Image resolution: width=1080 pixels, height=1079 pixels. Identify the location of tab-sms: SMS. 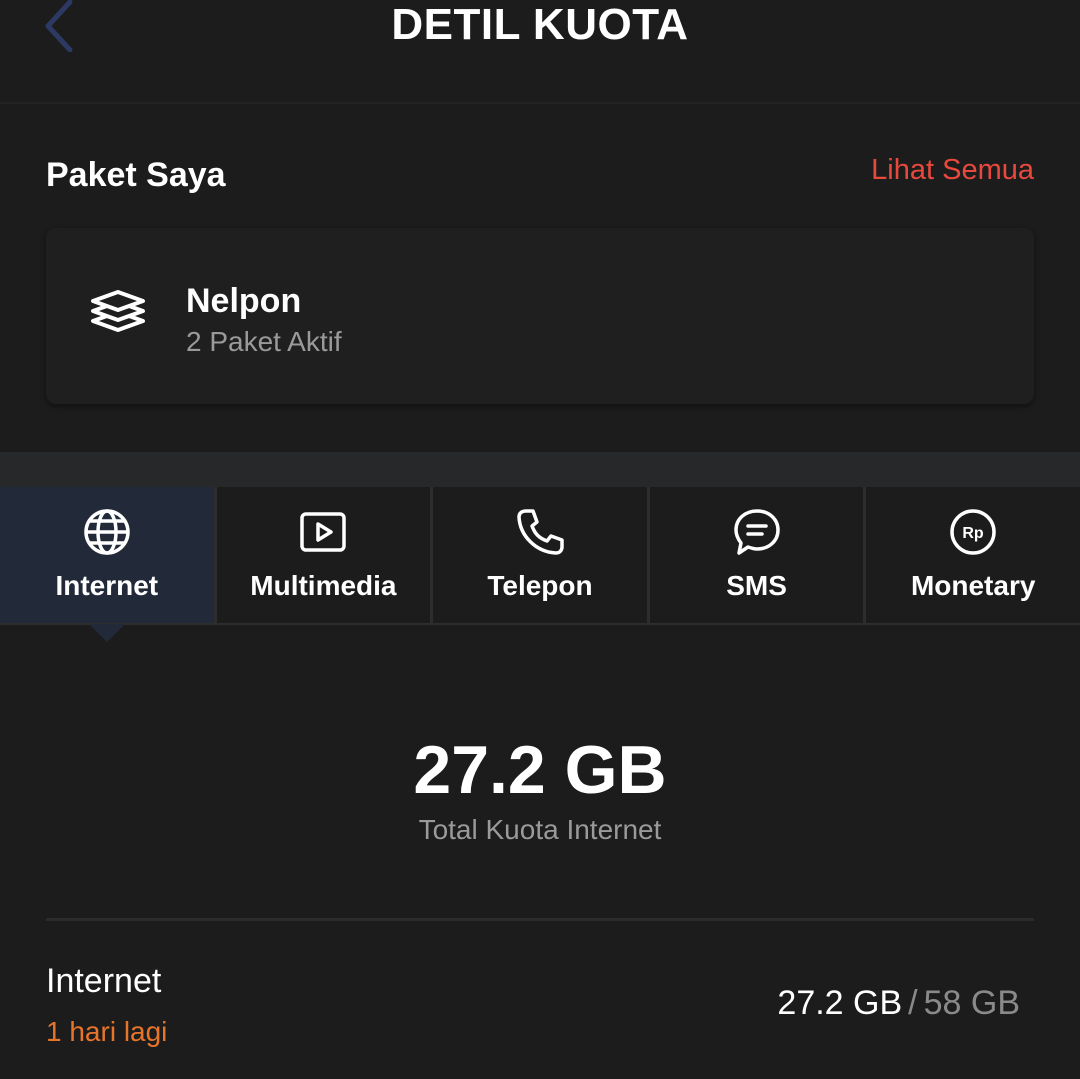
(758, 555).